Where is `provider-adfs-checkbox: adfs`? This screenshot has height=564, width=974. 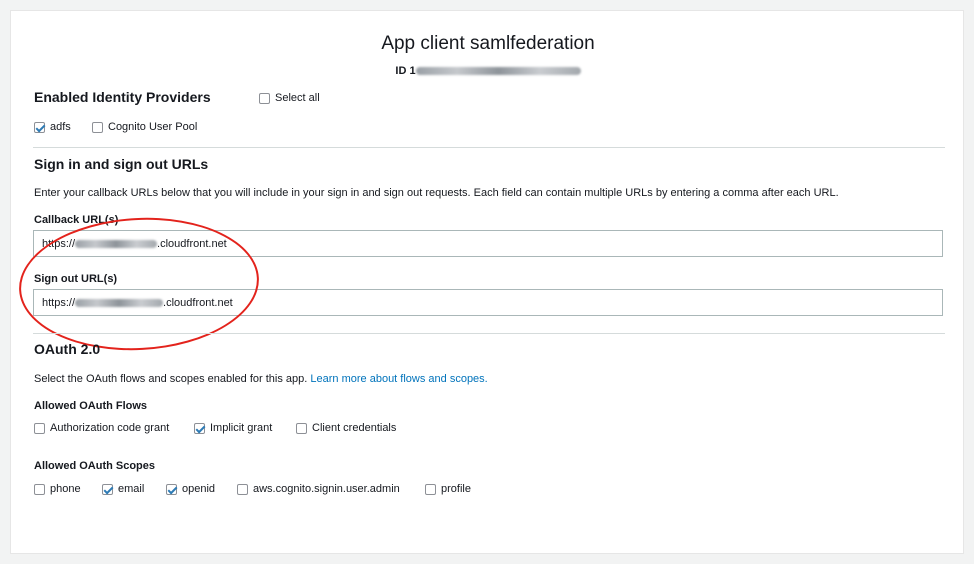
provider-adfs-checkbox: adfs is located at coordinates (52, 127).